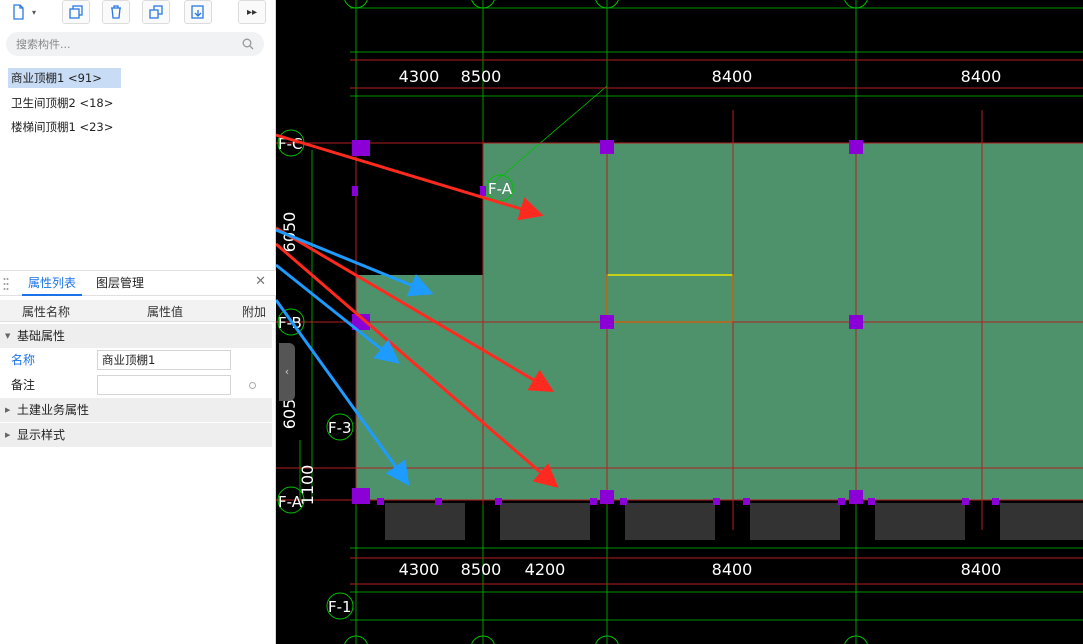 The image size is (1083, 644). I want to click on component-item: 楼梯间顶棚1 <23>, so click(62, 127).